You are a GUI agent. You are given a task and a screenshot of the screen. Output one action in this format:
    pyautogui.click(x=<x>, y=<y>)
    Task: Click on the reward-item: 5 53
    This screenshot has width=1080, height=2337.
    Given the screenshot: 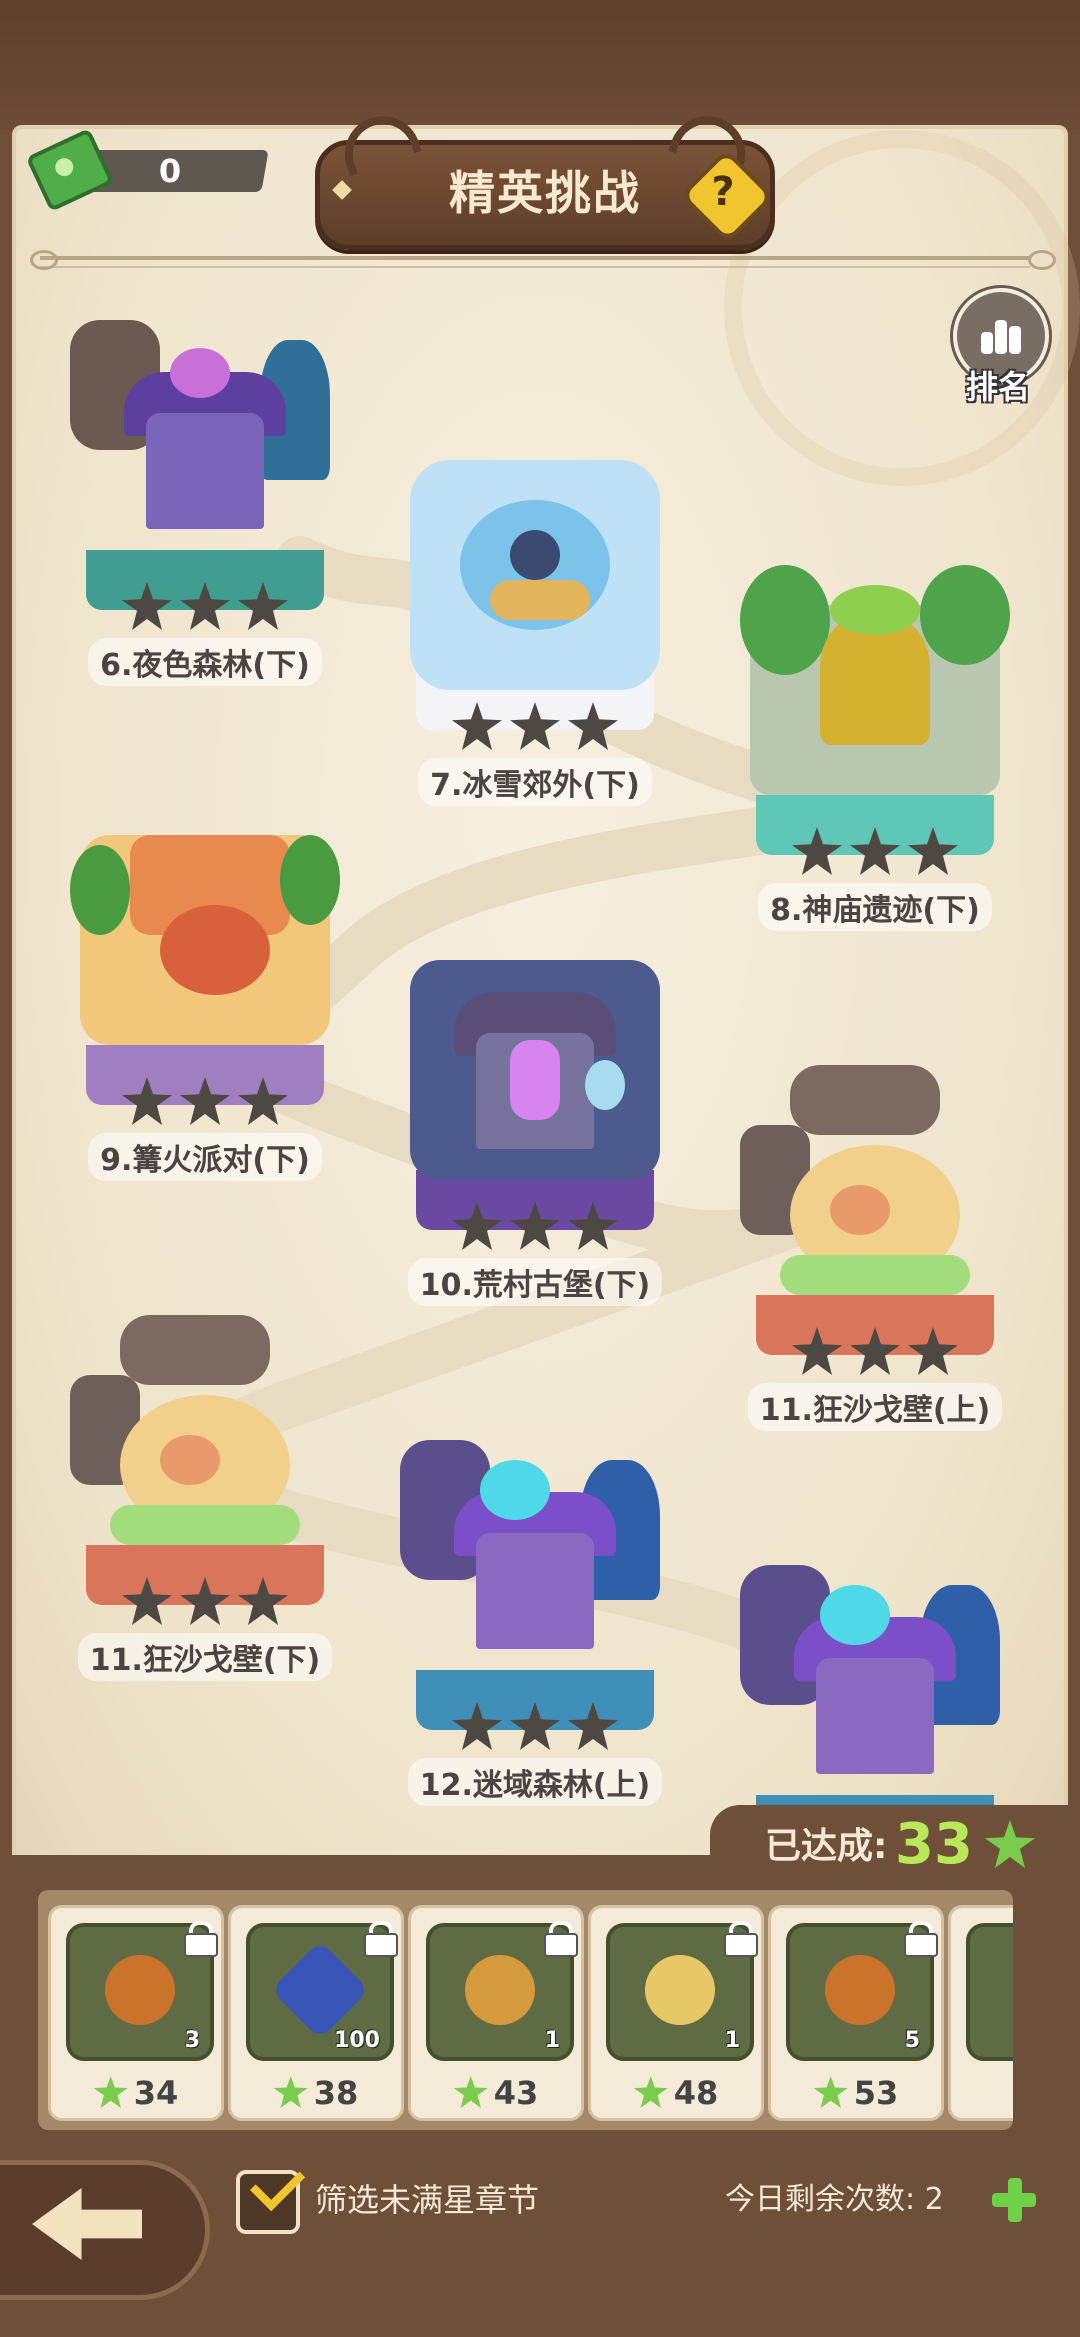 What is the action you would take?
    pyautogui.click(x=856, y=2013)
    